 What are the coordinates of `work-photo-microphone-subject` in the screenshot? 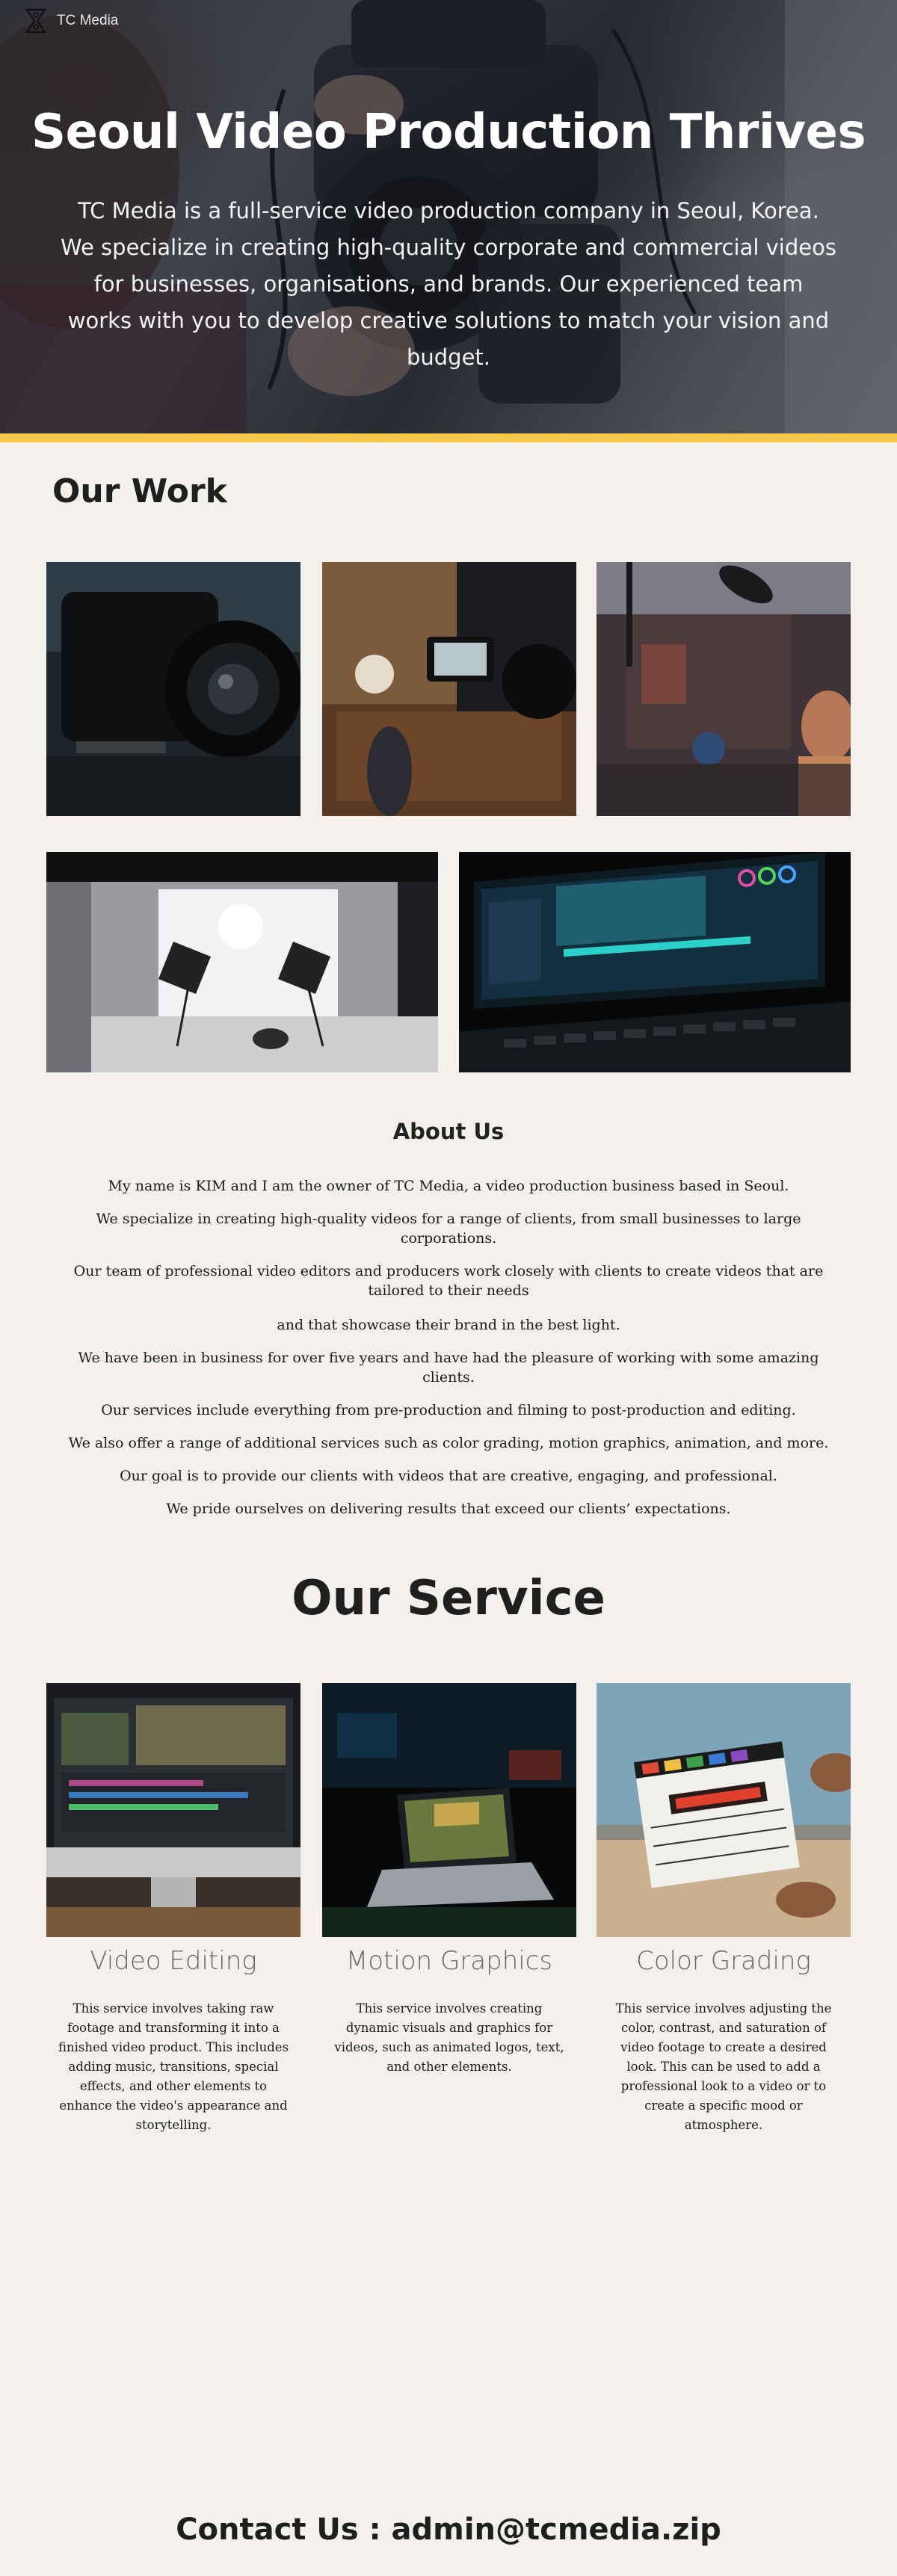 It's located at (724, 689).